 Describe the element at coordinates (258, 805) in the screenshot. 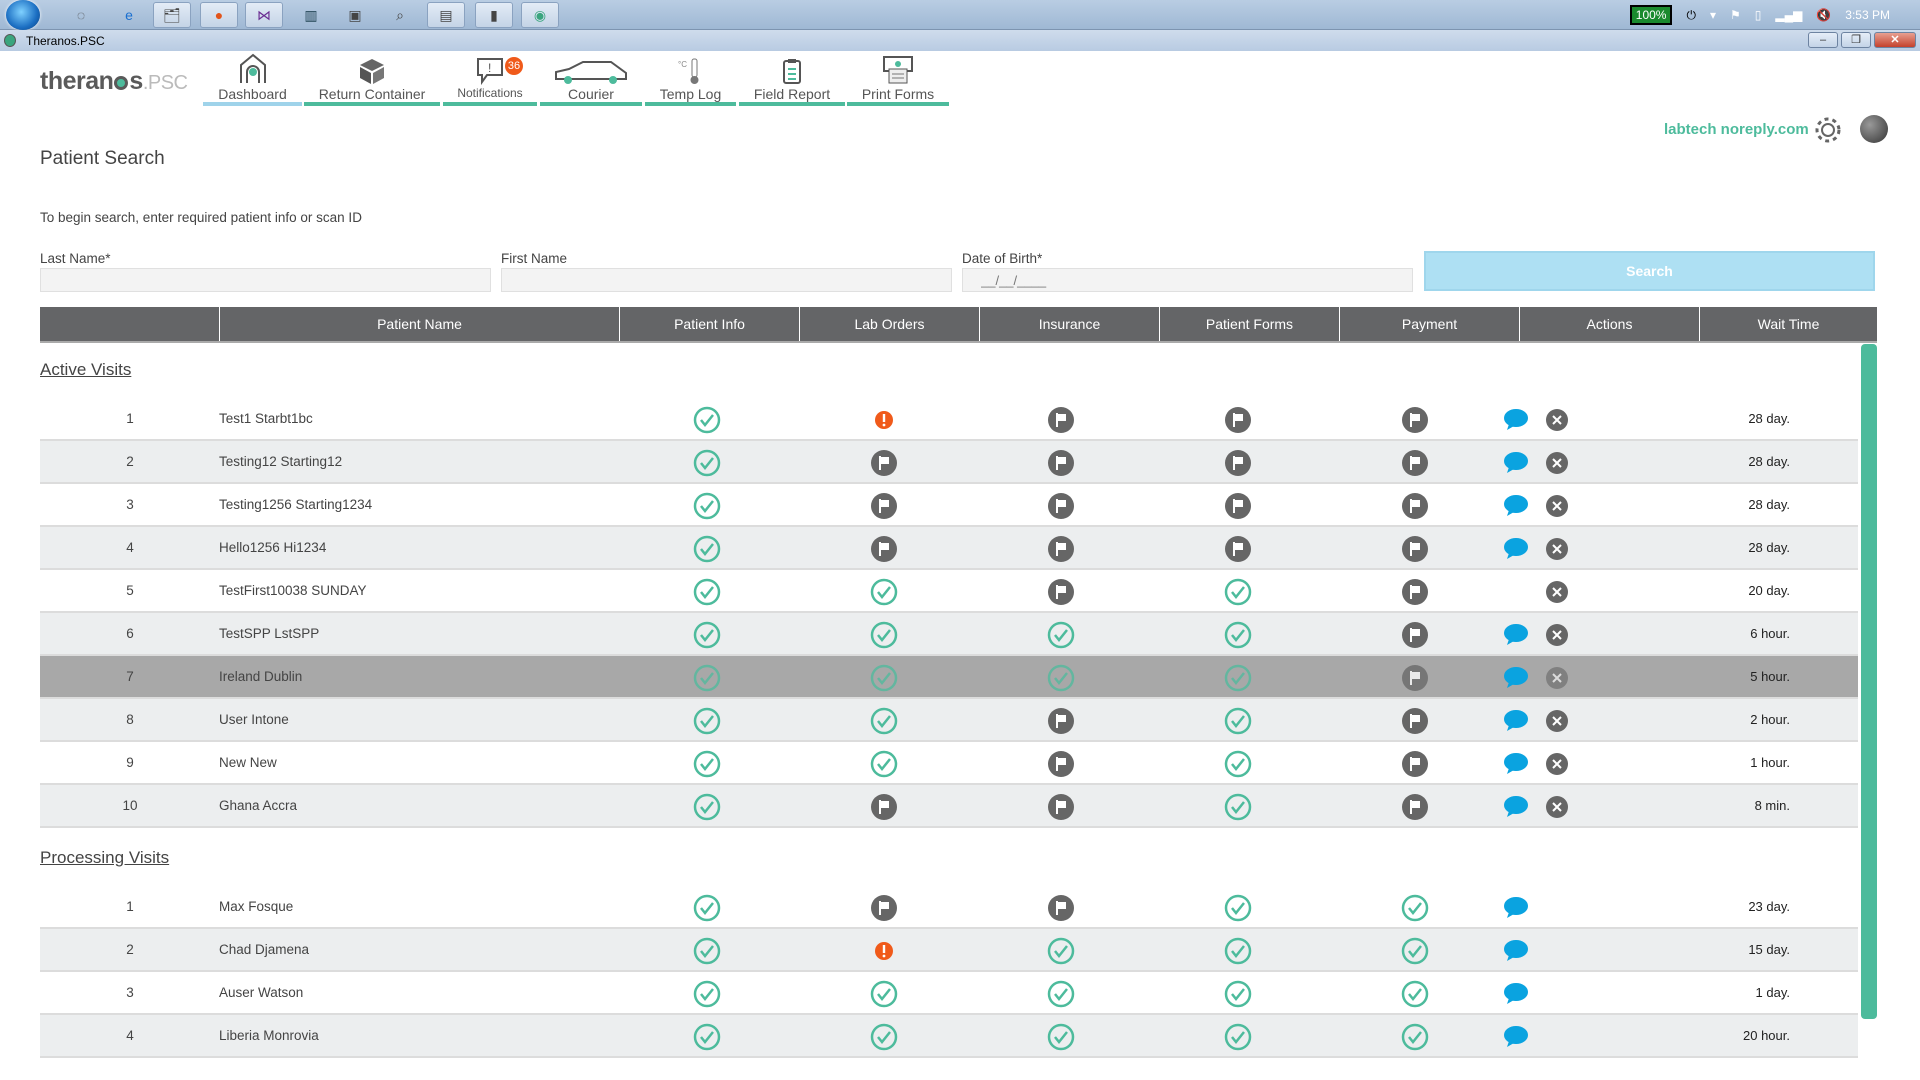

I see `patient-name: Ghana Accra` at that location.